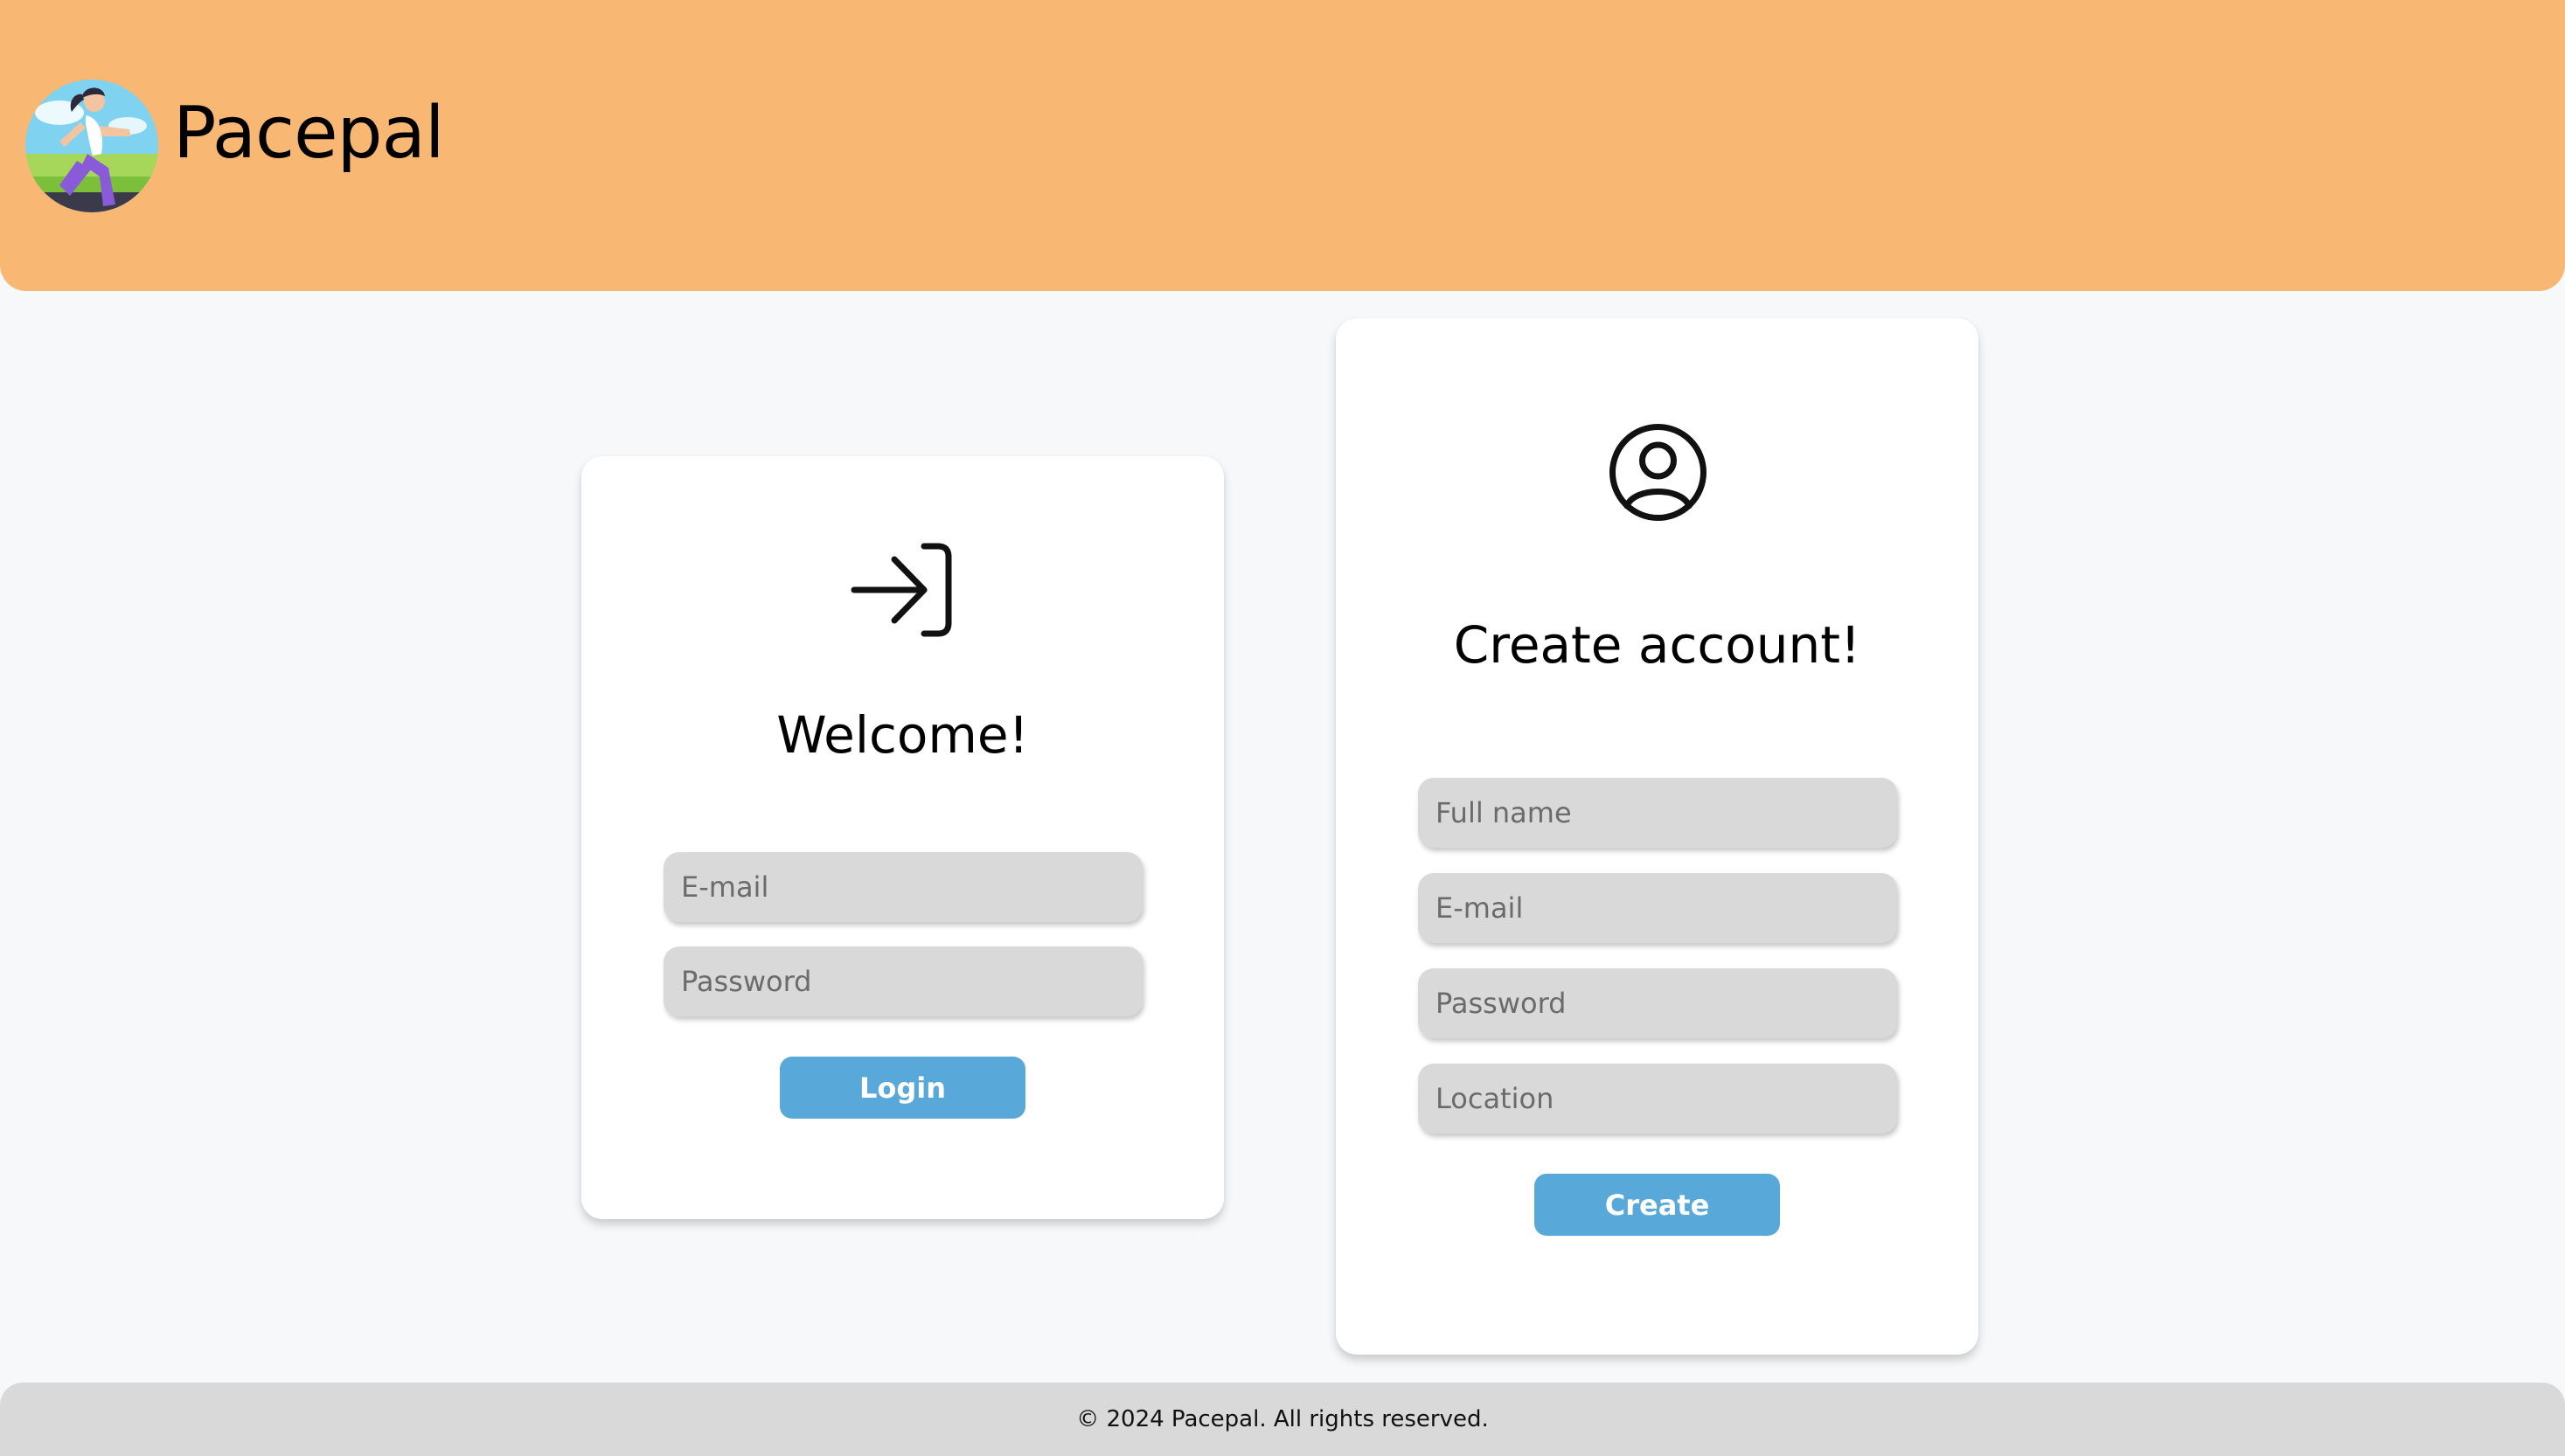 The height and width of the screenshot is (1456, 2565). What do you see at coordinates (1657, 1205) in the screenshot?
I see `create-button: Create` at bounding box center [1657, 1205].